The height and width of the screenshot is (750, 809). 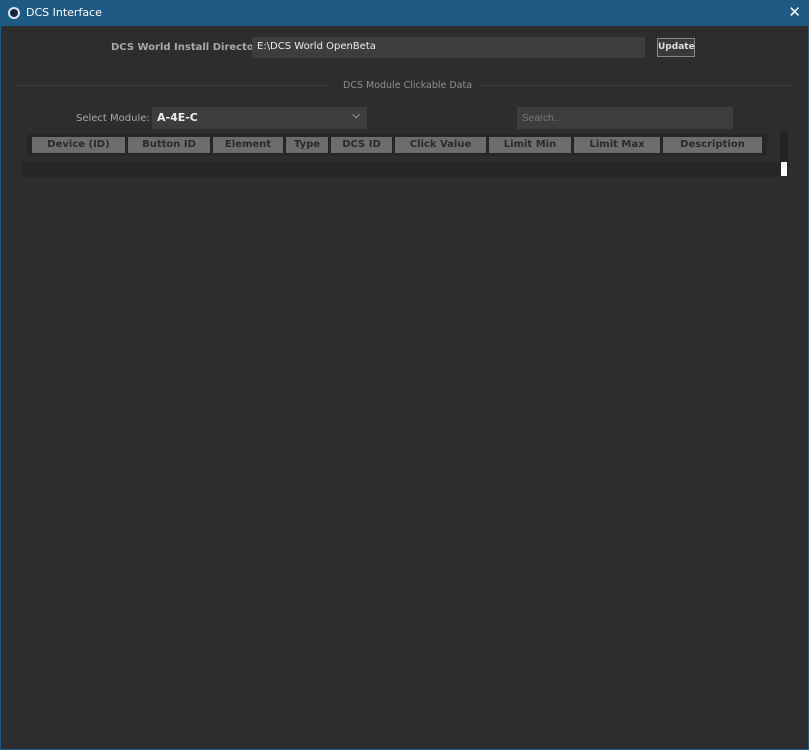 I want to click on install-directory-input: E:\DCS World OpenBeta, so click(x=448, y=47).